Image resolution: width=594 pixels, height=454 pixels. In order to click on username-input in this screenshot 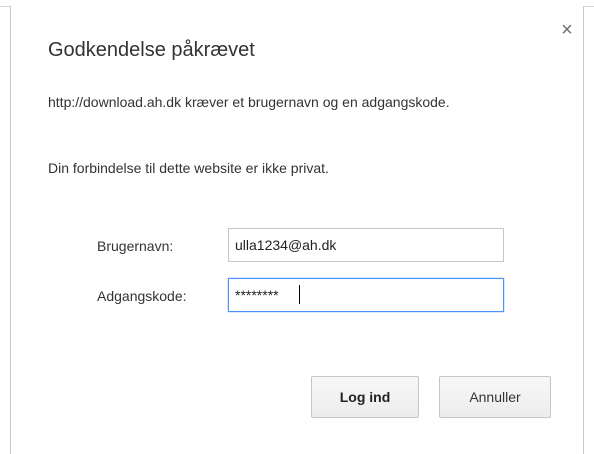, I will do `click(366, 245)`.